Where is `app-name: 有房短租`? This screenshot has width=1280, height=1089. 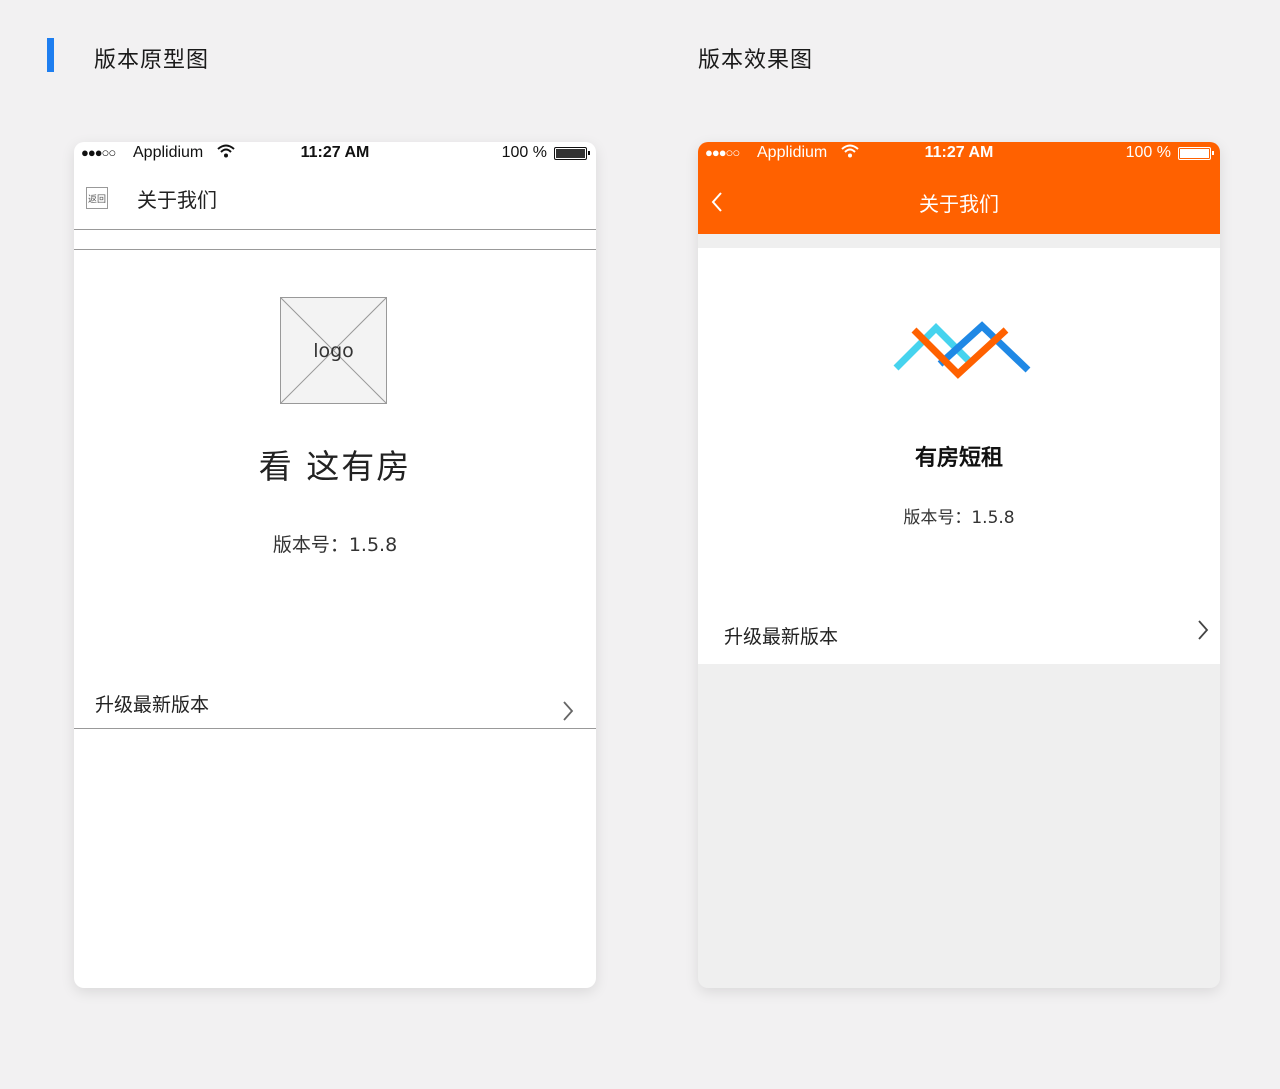
app-name: 有房短租 is located at coordinates (958, 458).